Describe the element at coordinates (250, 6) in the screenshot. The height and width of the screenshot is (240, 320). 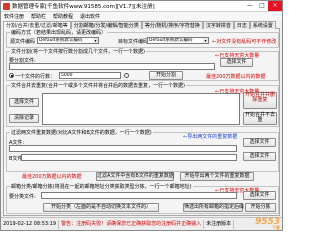
I see `minimize-icon: —` at that location.